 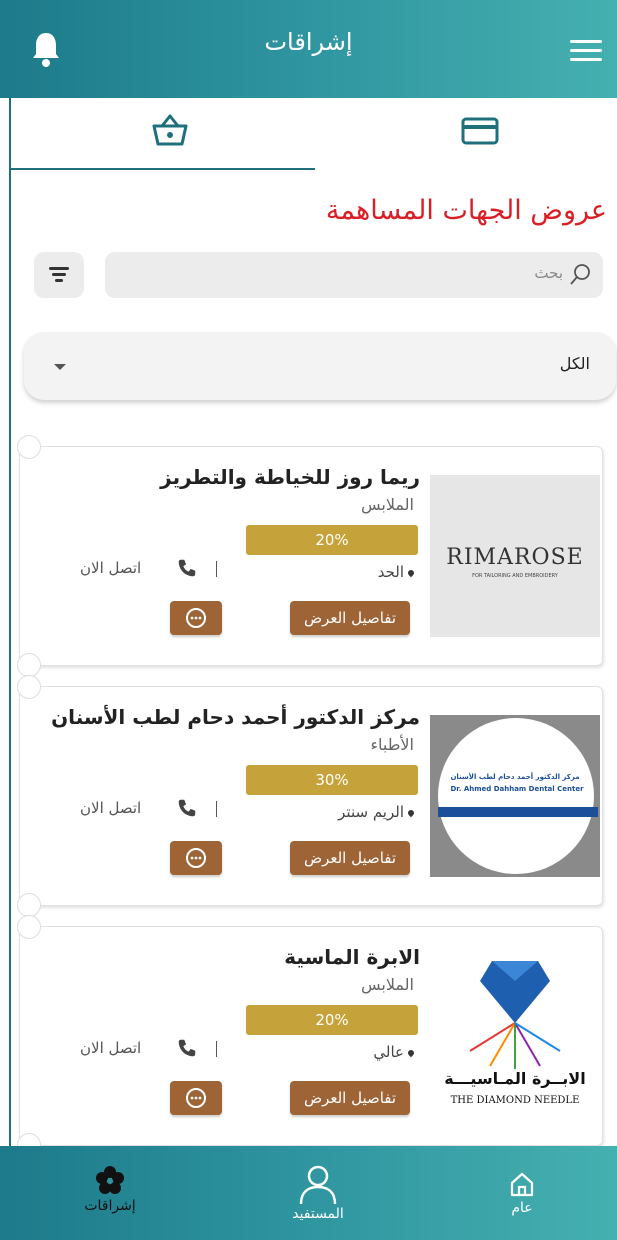 I want to click on offer-category: الأطباء, so click(x=392, y=744).